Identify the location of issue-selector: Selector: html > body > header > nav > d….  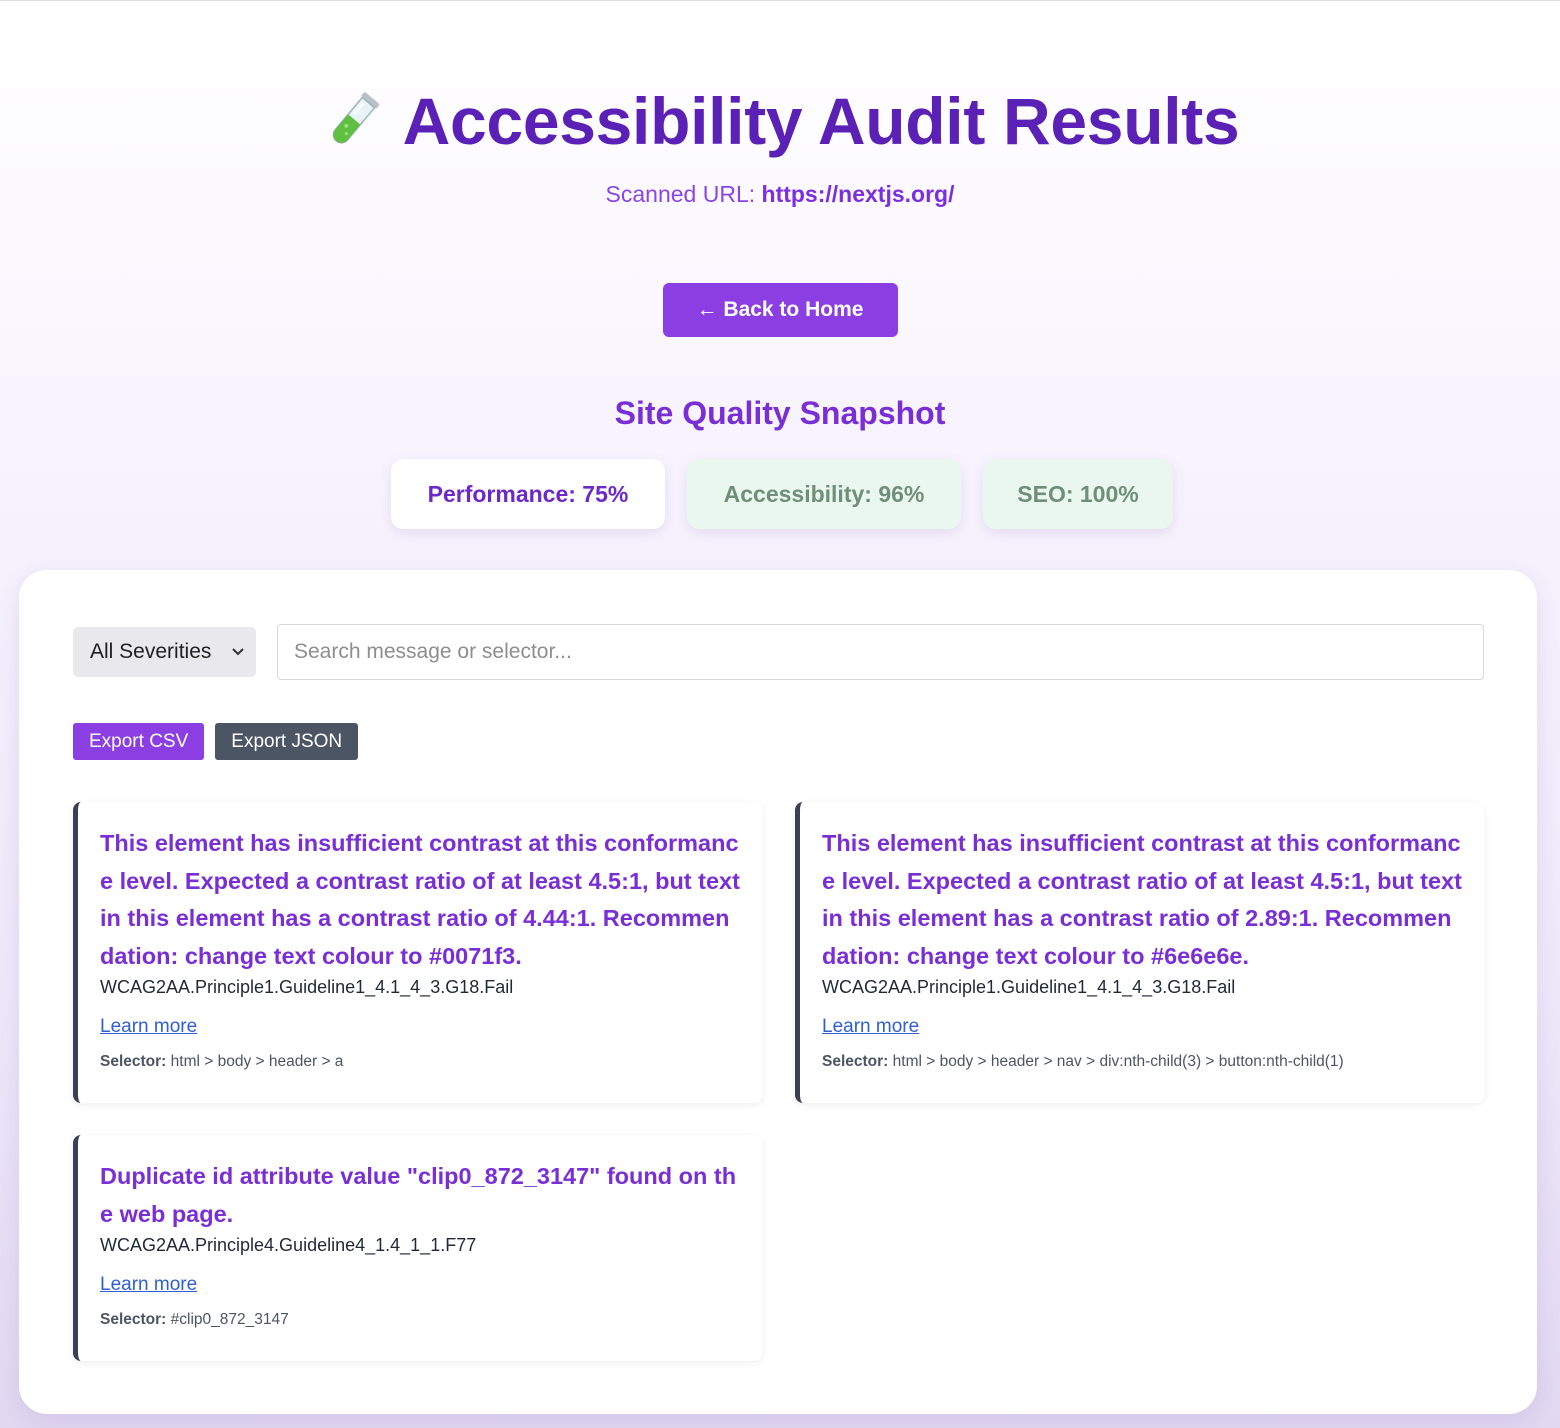
(1142, 1062).